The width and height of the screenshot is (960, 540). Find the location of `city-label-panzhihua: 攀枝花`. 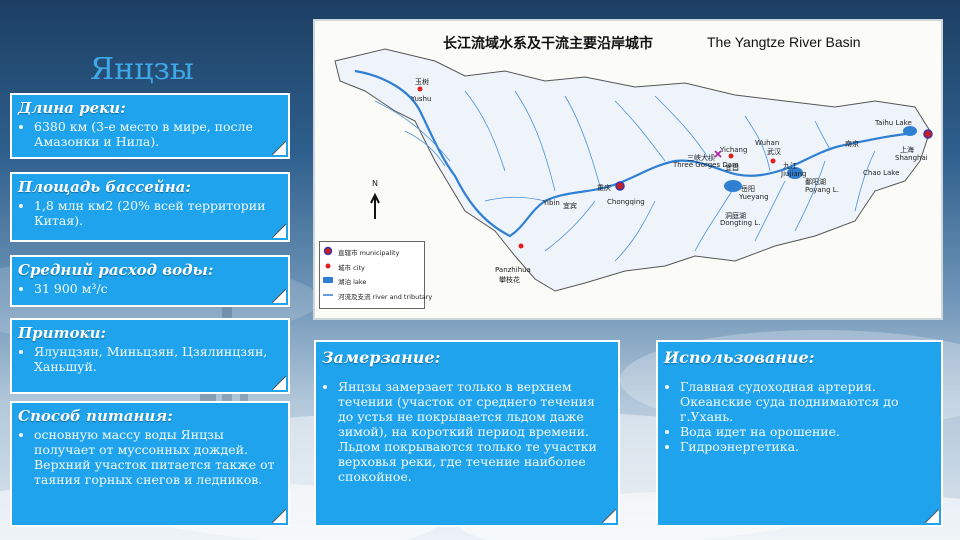

city-label-panzhihua: 攀枝花 is located at coordinates (509, 280).